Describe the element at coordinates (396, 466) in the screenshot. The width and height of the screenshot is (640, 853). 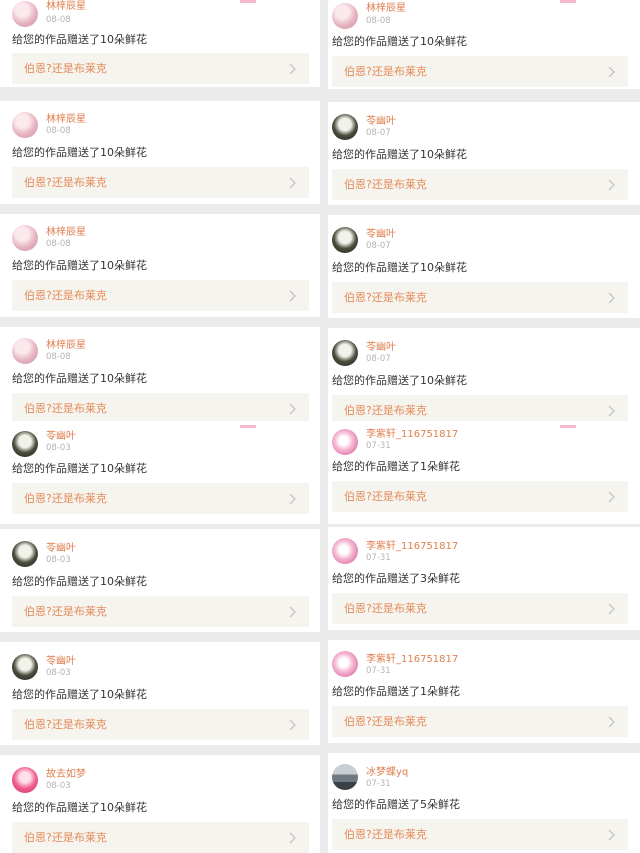
I see `notification-message: 给您的作品赠送了1朵鲜花` at that location.